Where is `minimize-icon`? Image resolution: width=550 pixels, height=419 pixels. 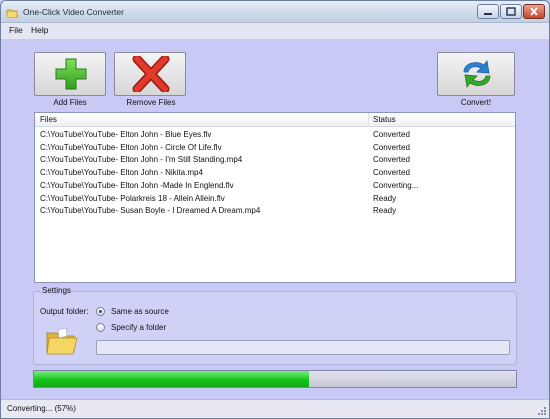 minimize-icon is located at coordinates (488, 14).